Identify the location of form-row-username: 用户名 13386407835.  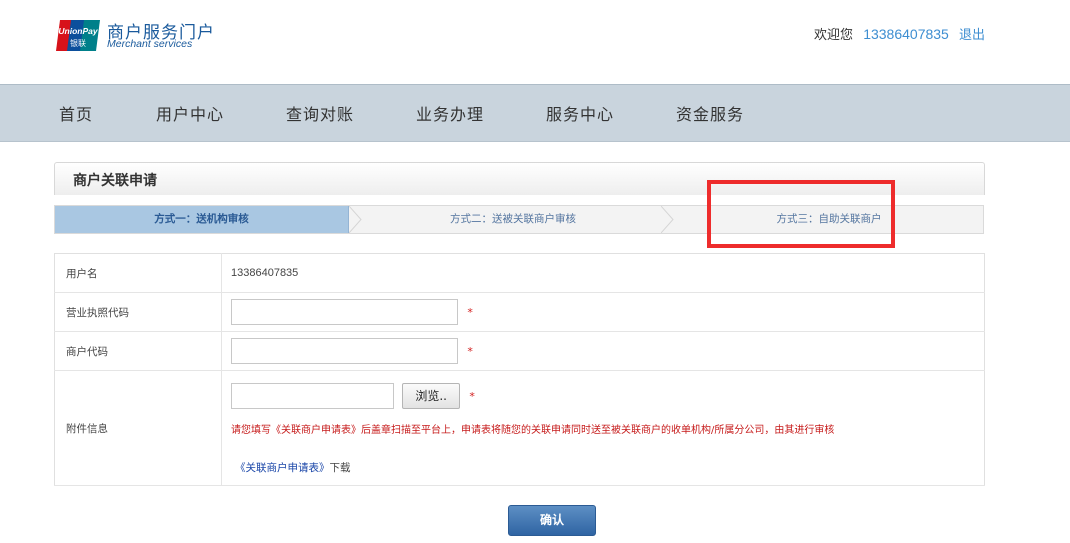
(519, 273).